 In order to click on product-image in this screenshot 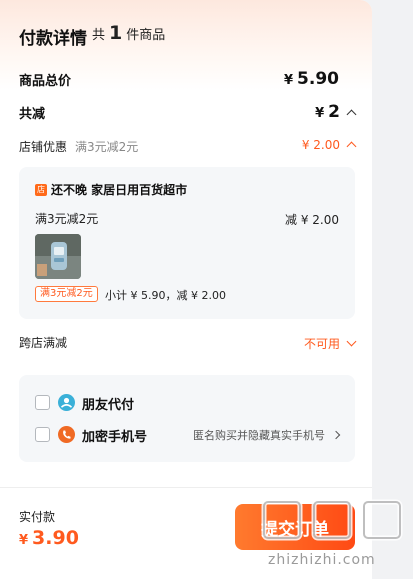, I will do `click(58, 256)`.